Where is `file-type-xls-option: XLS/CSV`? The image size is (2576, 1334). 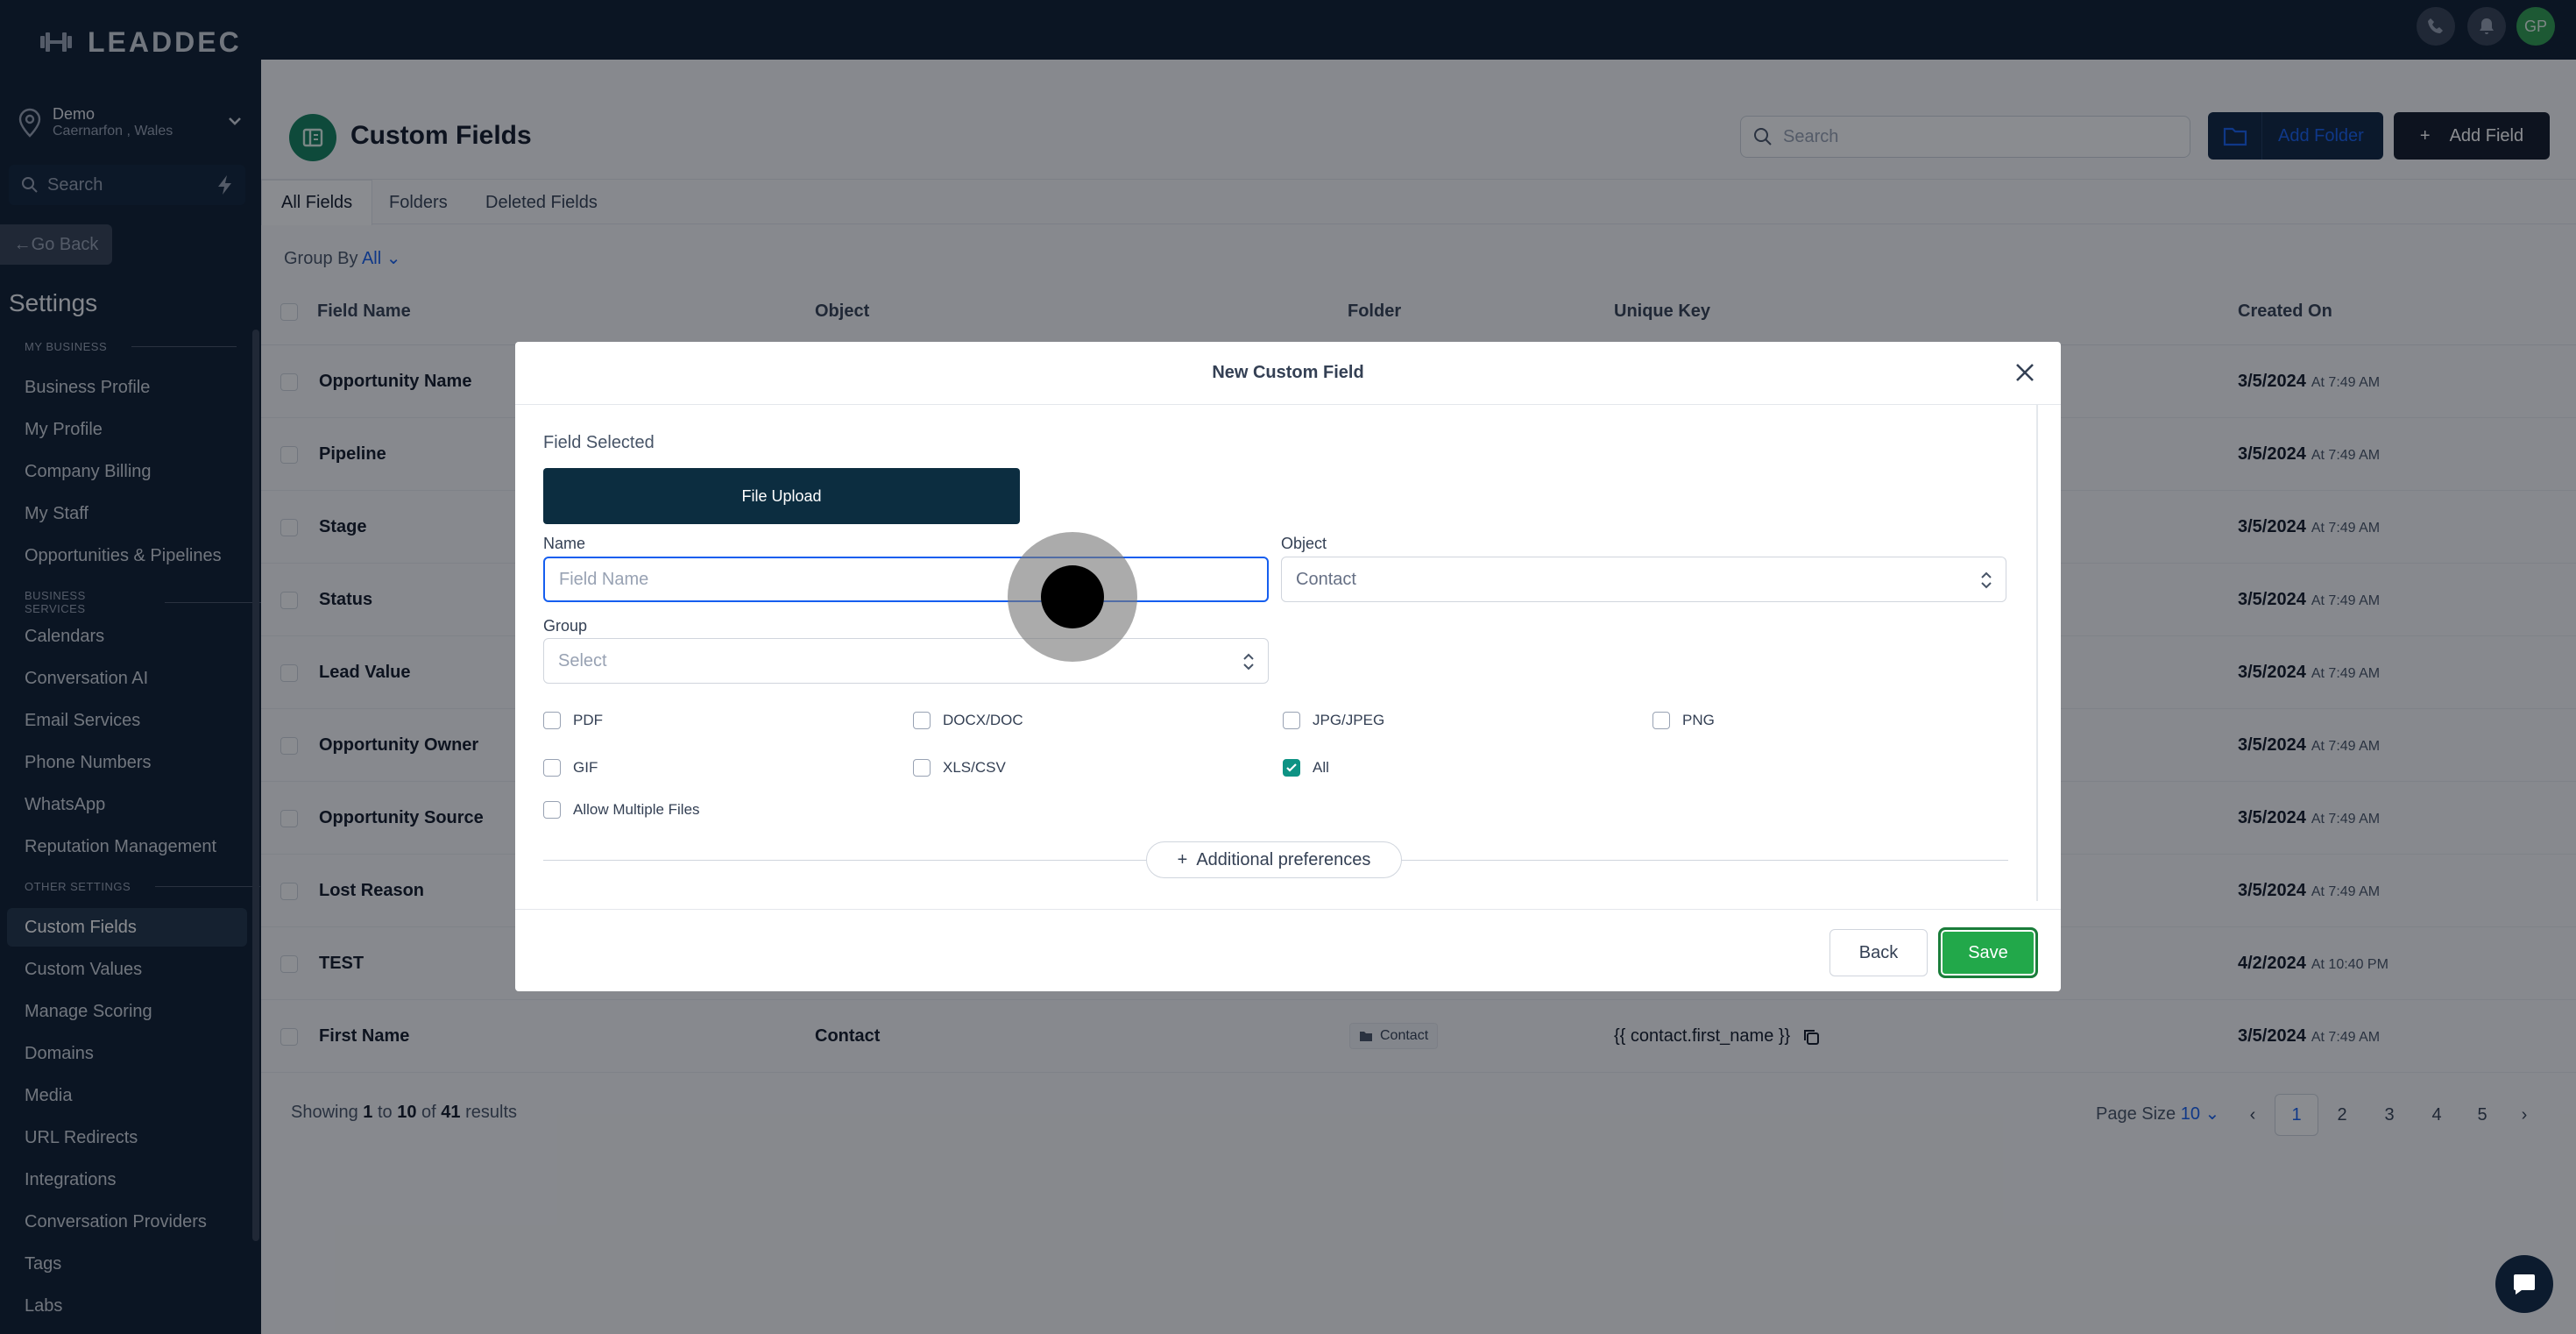
file-type-xls-option: XLS/CSV is located at coordinates (959, 768).